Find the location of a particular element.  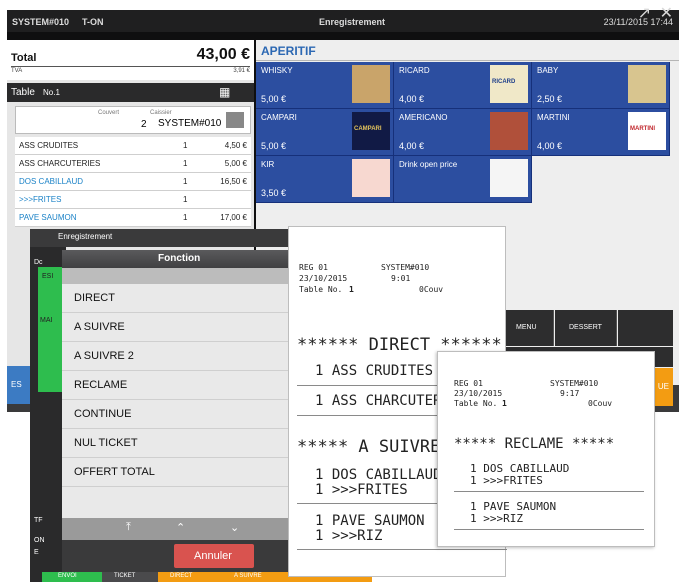

order-line-price: 16,50 € is located at coordinates (233, 181).